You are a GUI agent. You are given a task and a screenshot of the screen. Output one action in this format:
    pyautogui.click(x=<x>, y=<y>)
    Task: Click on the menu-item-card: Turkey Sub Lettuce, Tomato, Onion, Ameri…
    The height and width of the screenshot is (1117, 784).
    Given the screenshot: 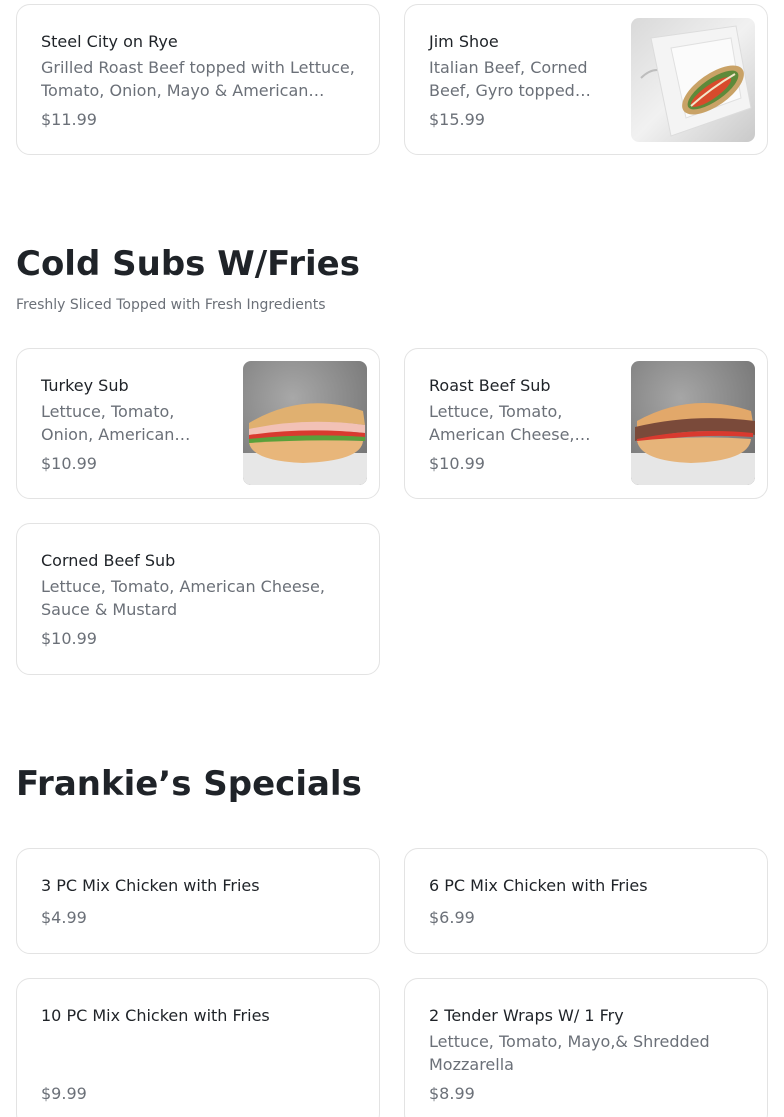 What is the action you would take?
    pyautogui.click(x=198, y=423)
    